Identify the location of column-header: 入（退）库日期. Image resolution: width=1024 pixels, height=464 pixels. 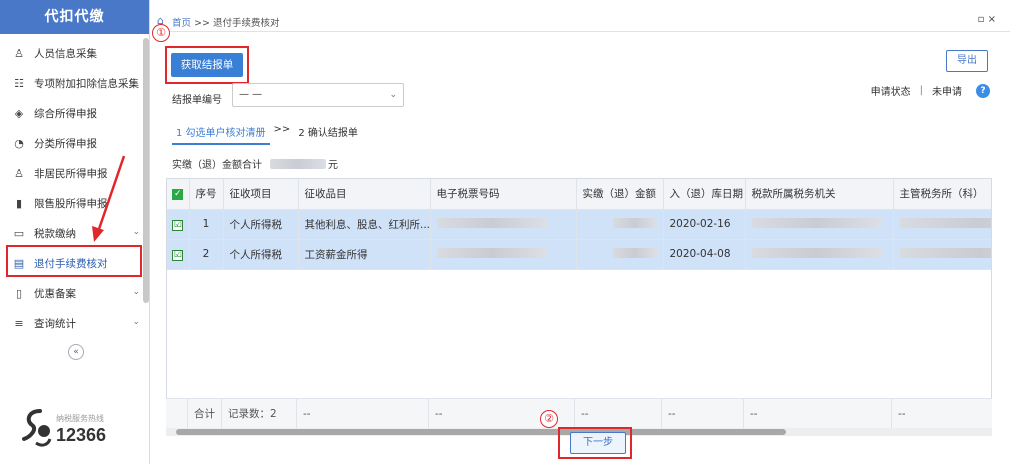
(704, 194).